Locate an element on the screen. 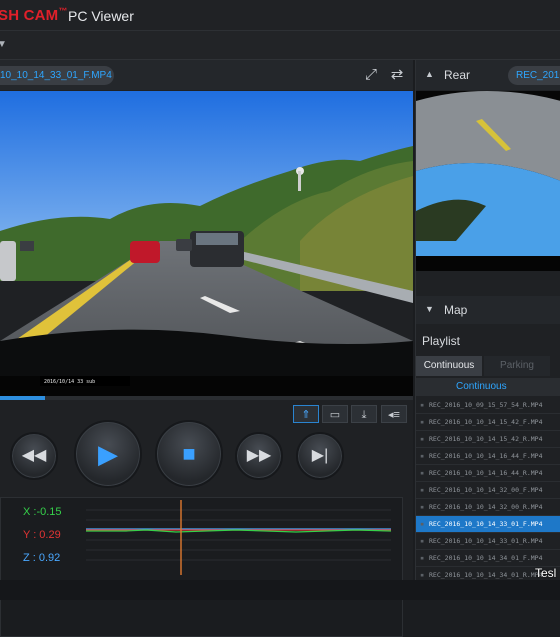 The width and height of the screenshot is (560, 637). playlist-file-row: ▪ REC_2016_10_10_14_32_00_F.MP4 is located at coordinates (488, 490).